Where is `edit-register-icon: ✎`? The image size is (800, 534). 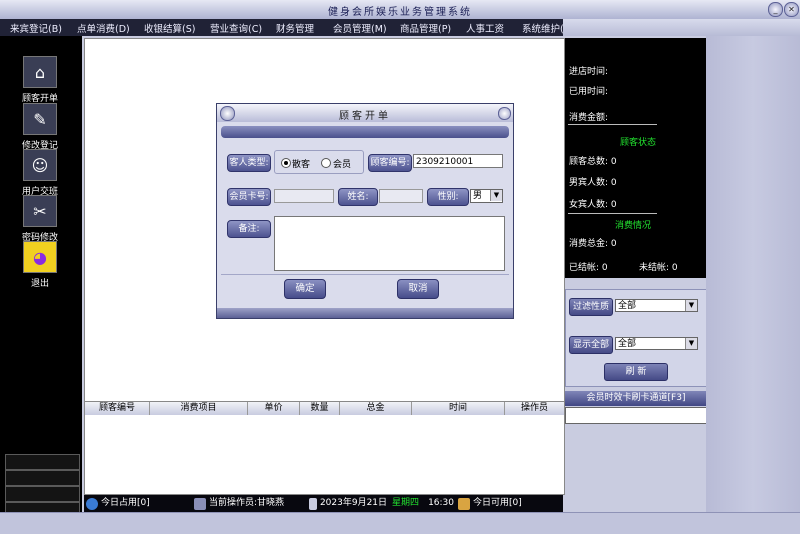 edit-register-icon: ✎ is located at coordinates (40, 119).